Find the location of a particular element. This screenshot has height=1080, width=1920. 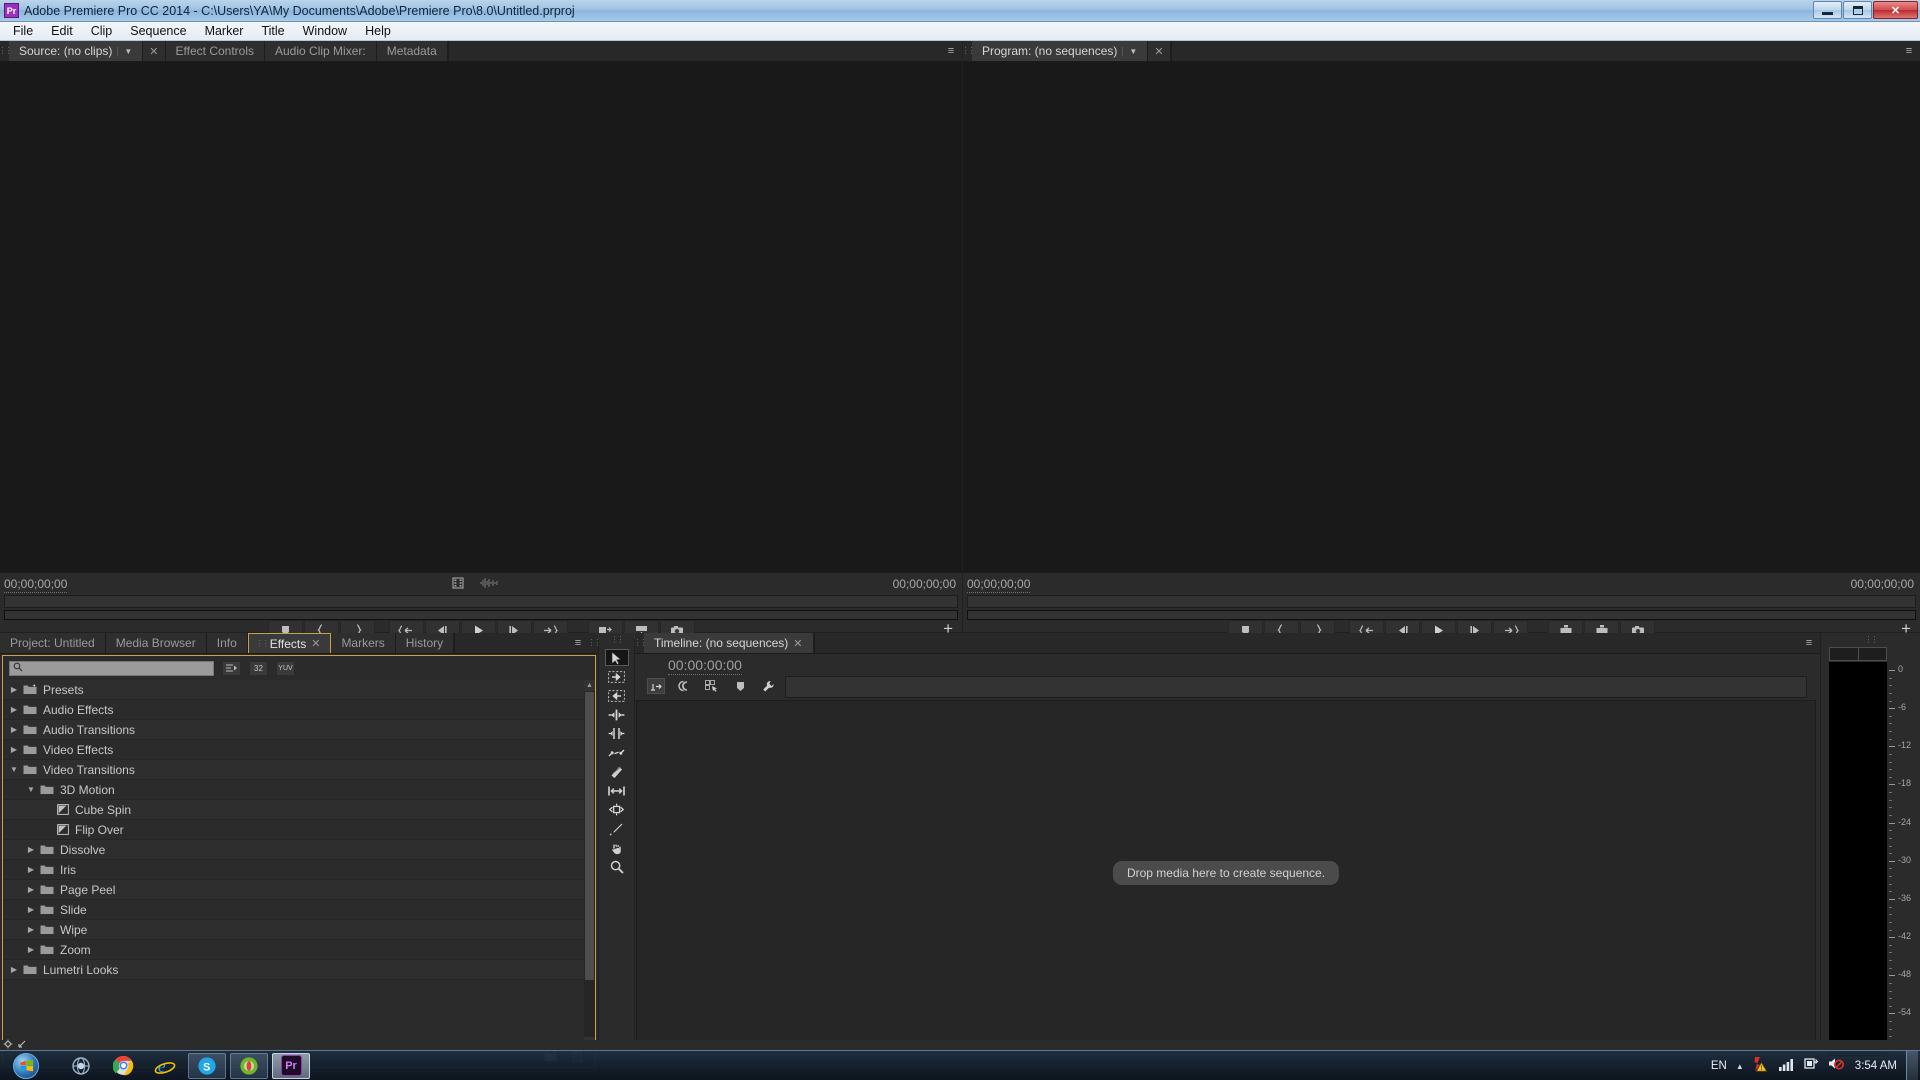

effects-tree-item: ▶ Dissolve is located at coordinates (293, 850).